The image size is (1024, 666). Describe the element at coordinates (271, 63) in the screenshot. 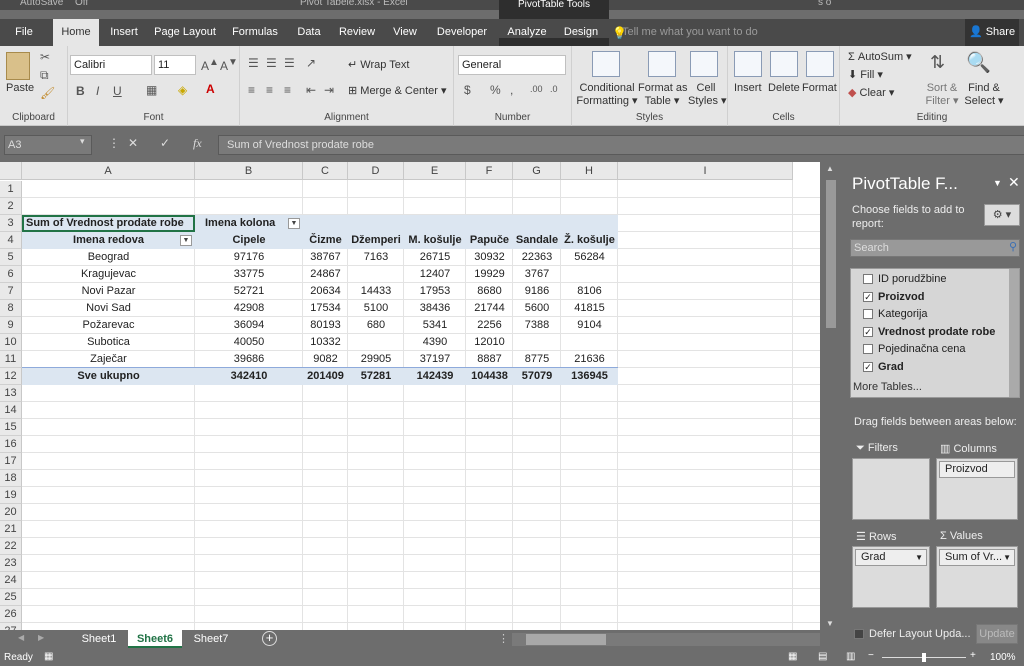

I see `align-middle-icon: ☰` at that location.